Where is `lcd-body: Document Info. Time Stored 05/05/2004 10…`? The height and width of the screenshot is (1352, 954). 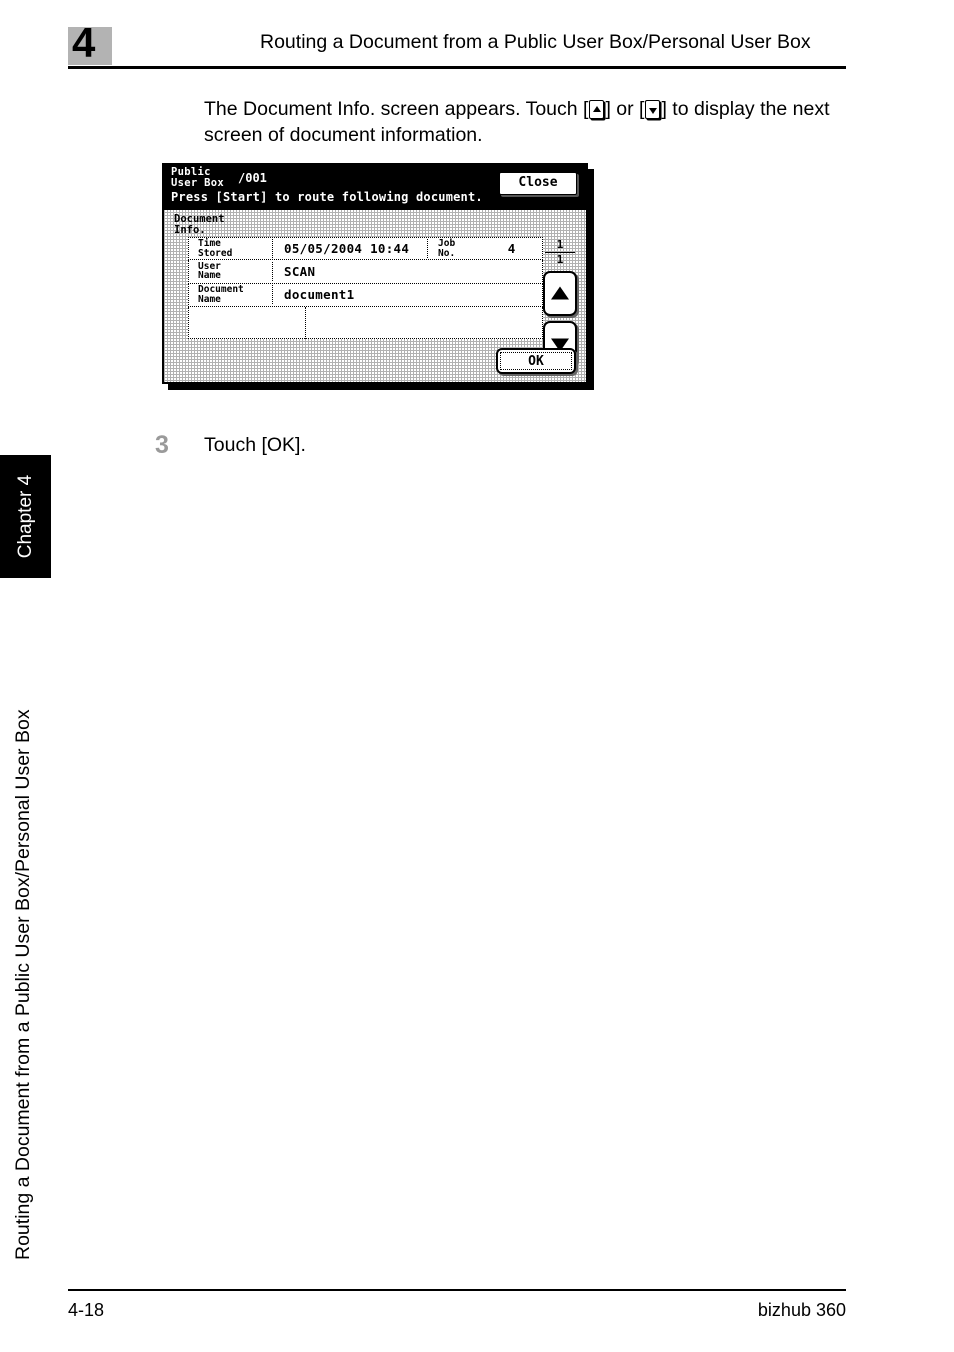
lcd-body: Document Info. Time Stored 05/05/2004 10… is located at coordinates (375, 295).